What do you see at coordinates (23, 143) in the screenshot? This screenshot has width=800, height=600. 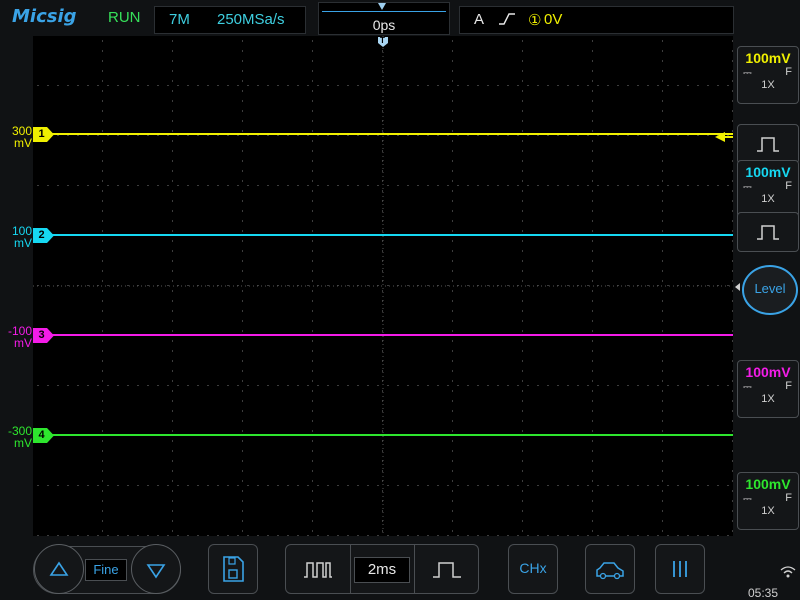 I see `channel-1-offset-unit: mV` at bounding box center [23, 143].